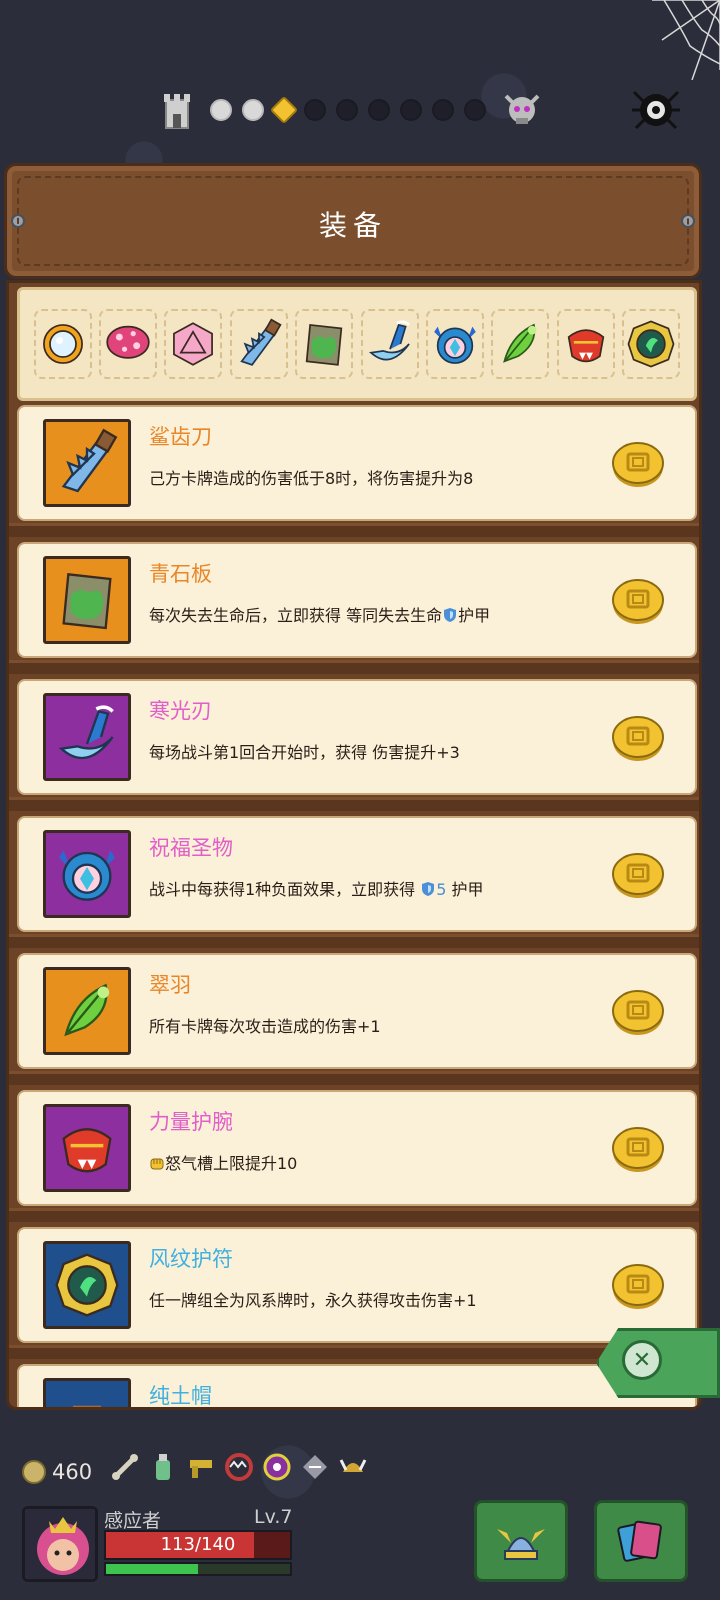 The image size is (720, 1600). What do you see at coordinates (656, 108) in the screenshot?
I see `settings-gear-button` at bounding box center [656, 108].